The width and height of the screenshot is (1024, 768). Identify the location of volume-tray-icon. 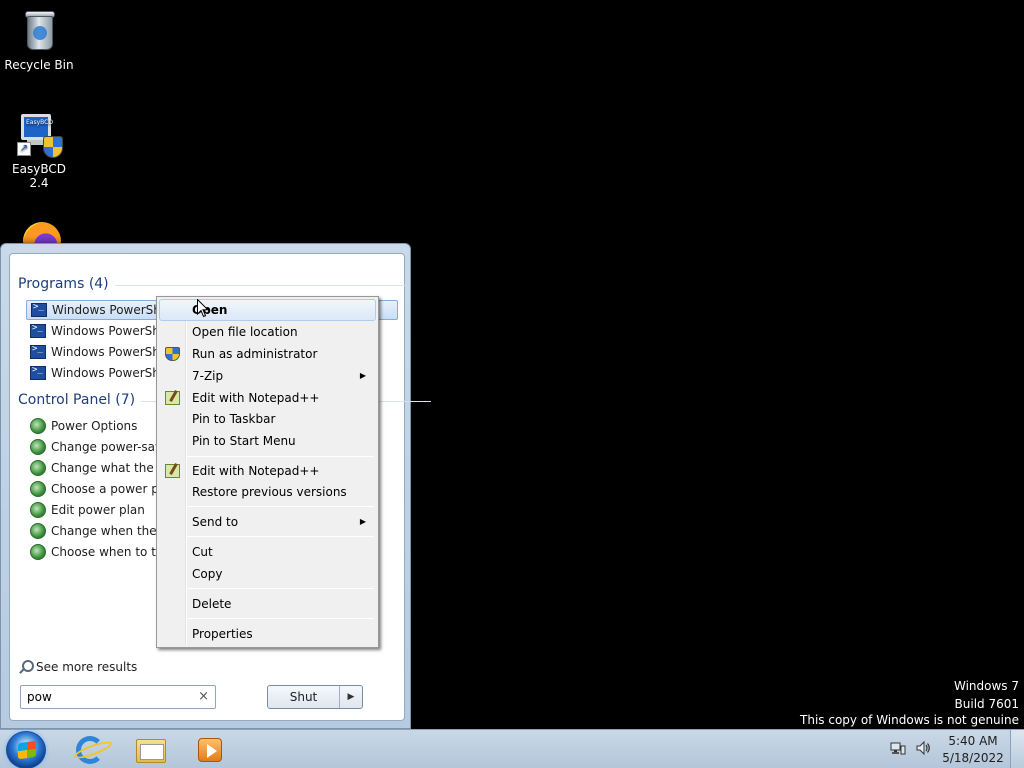
(923, 748).